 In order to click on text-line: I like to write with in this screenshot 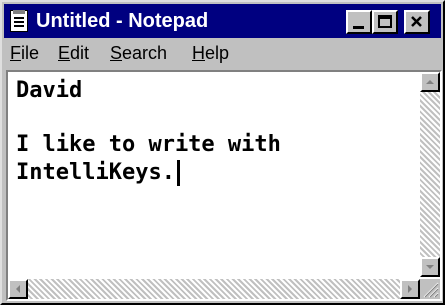, I will do `click(148, 144)`.